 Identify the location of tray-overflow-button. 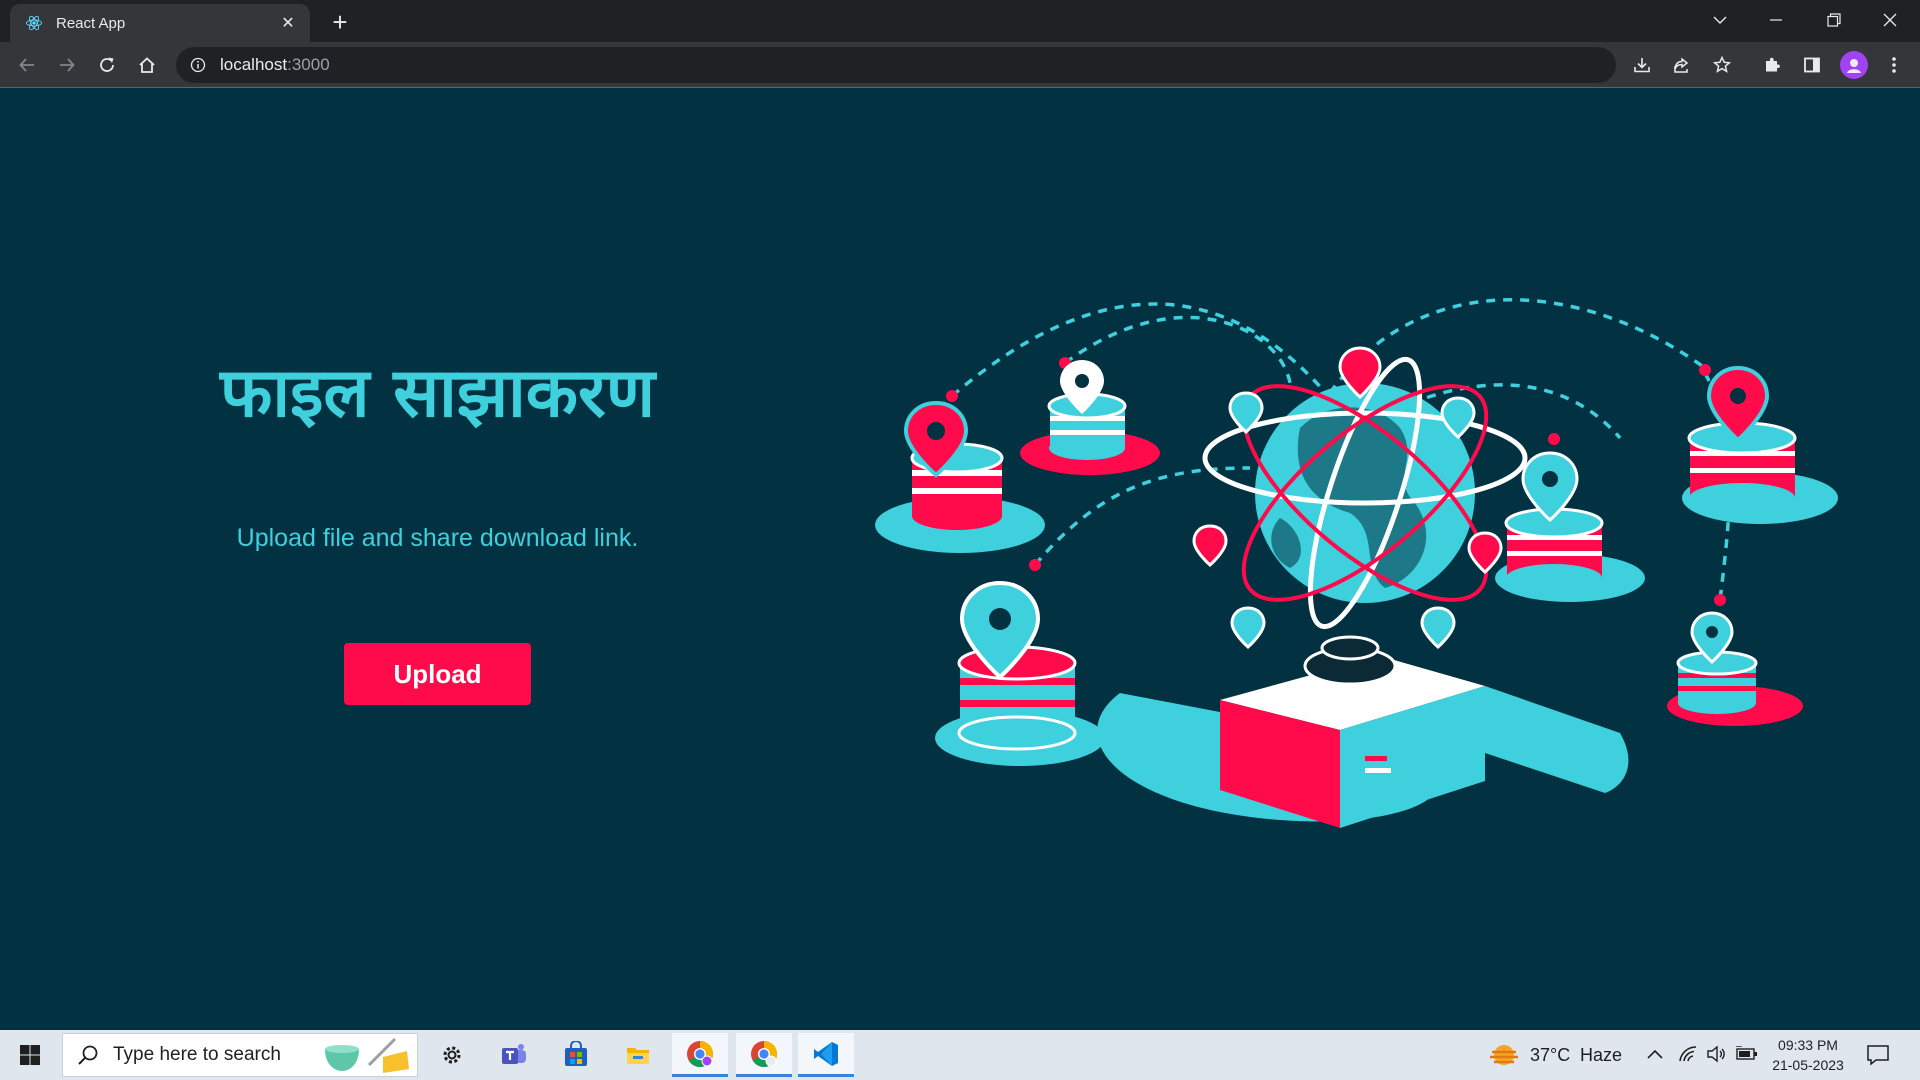
(1655, 1056).